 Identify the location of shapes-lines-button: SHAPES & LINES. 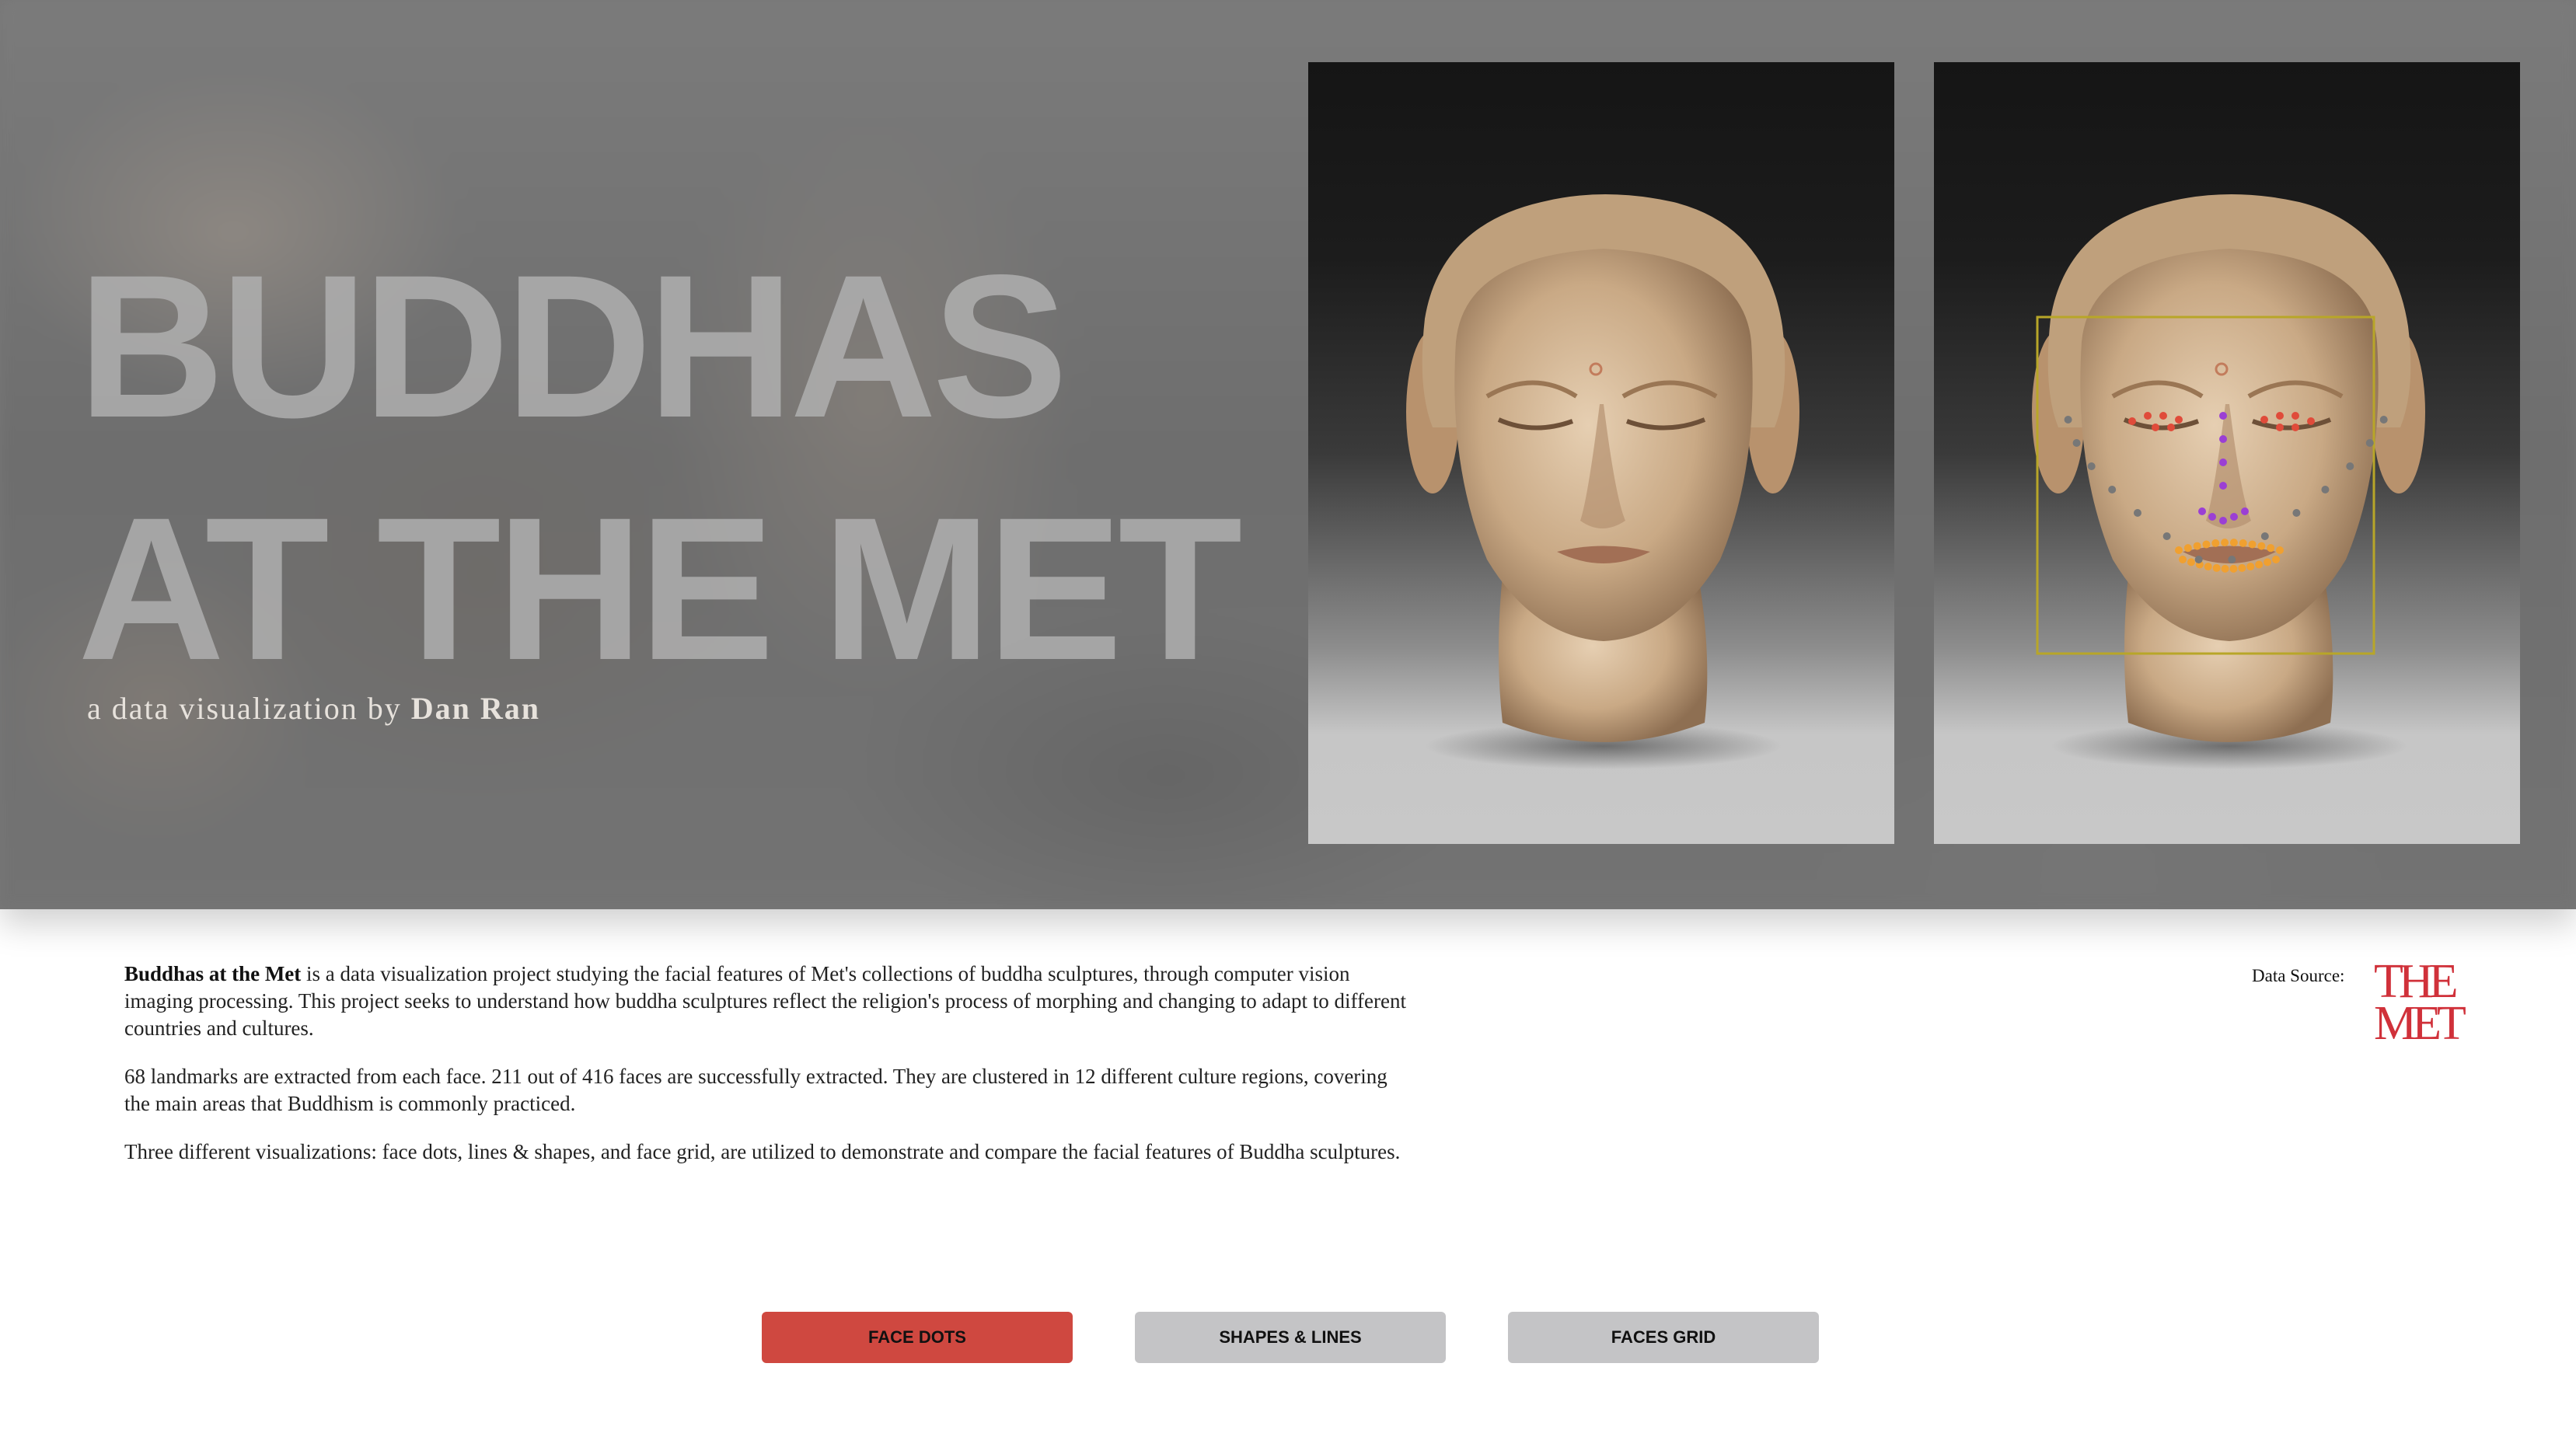
(1291, 1337).